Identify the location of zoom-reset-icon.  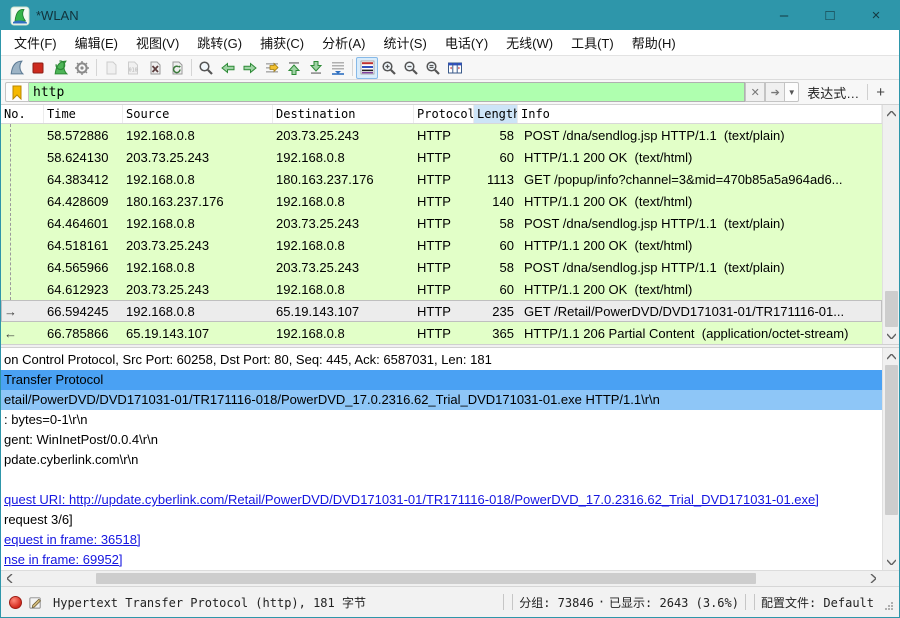
(433, 68).